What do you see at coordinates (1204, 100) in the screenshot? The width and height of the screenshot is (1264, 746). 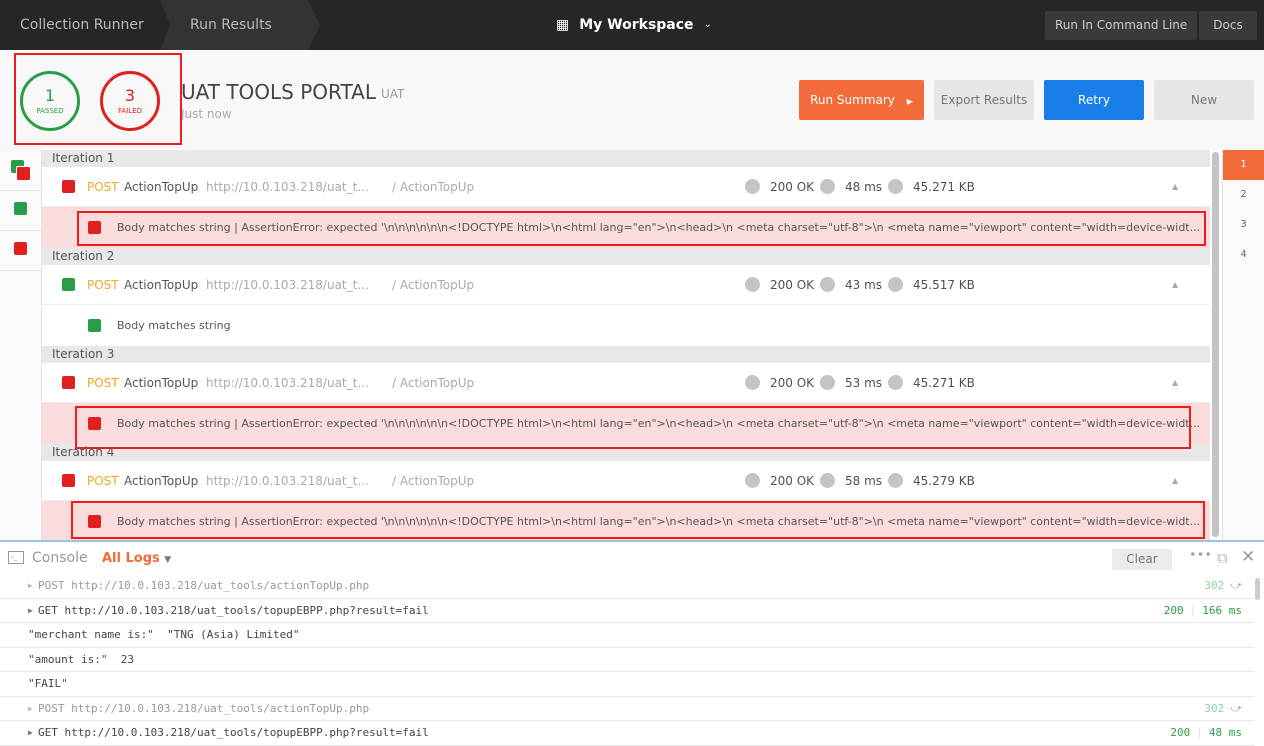 I see `new-button: New` at bounding box center [1204, 100].